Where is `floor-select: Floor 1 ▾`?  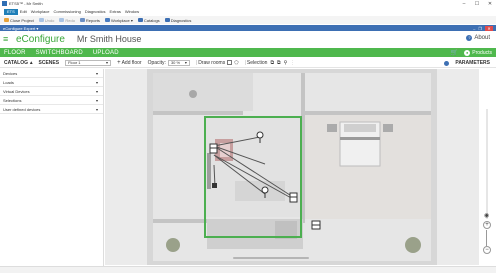 floor-select: Floor 1 ▾ is located at coordinates (88, 62).